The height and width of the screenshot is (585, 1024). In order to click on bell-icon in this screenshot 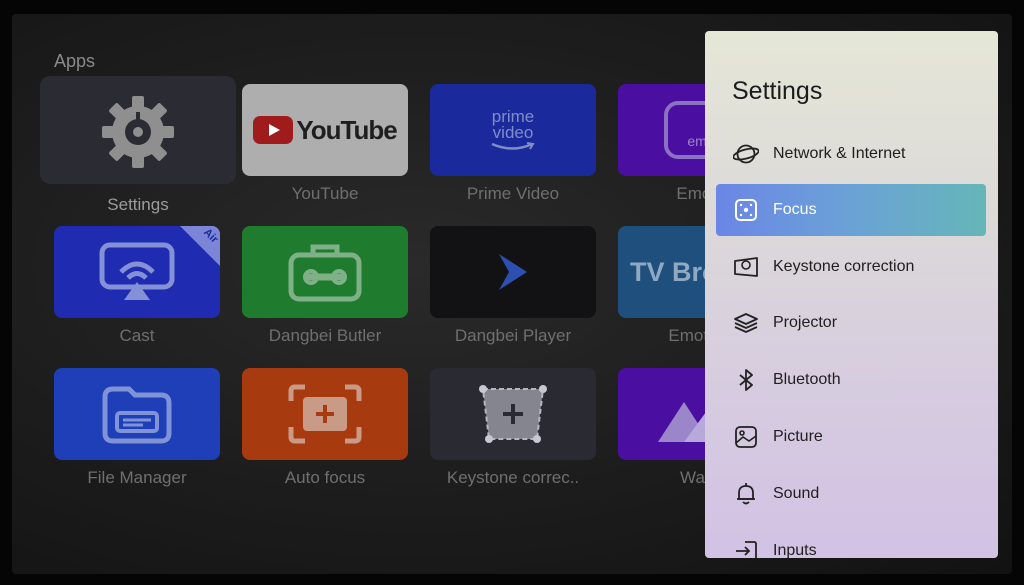, I will do `click(746, 494)`.